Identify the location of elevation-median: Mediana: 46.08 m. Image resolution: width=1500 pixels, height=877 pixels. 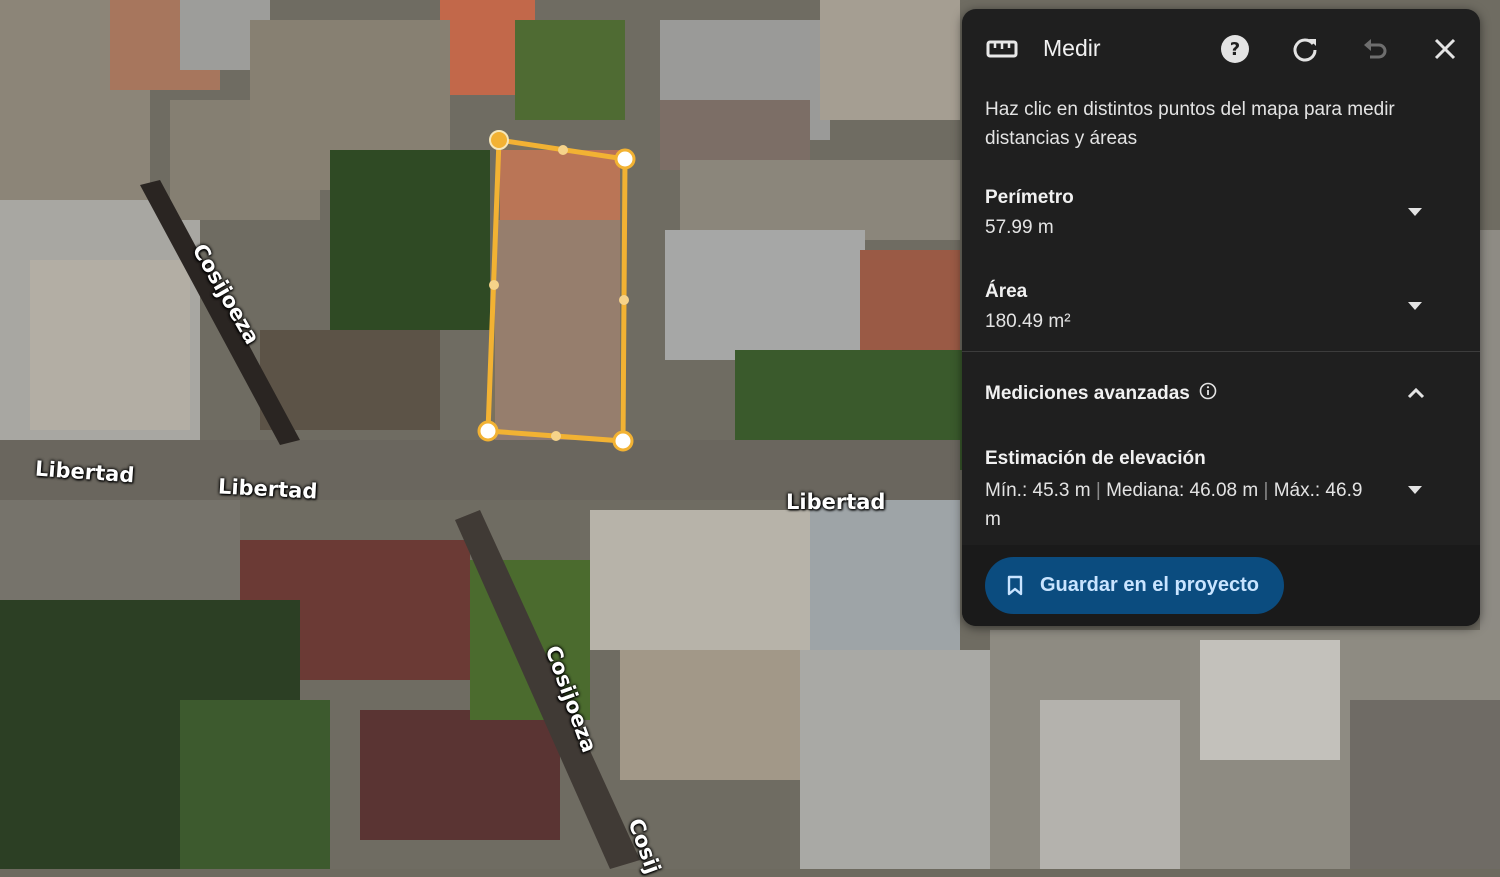
(1182, 490).